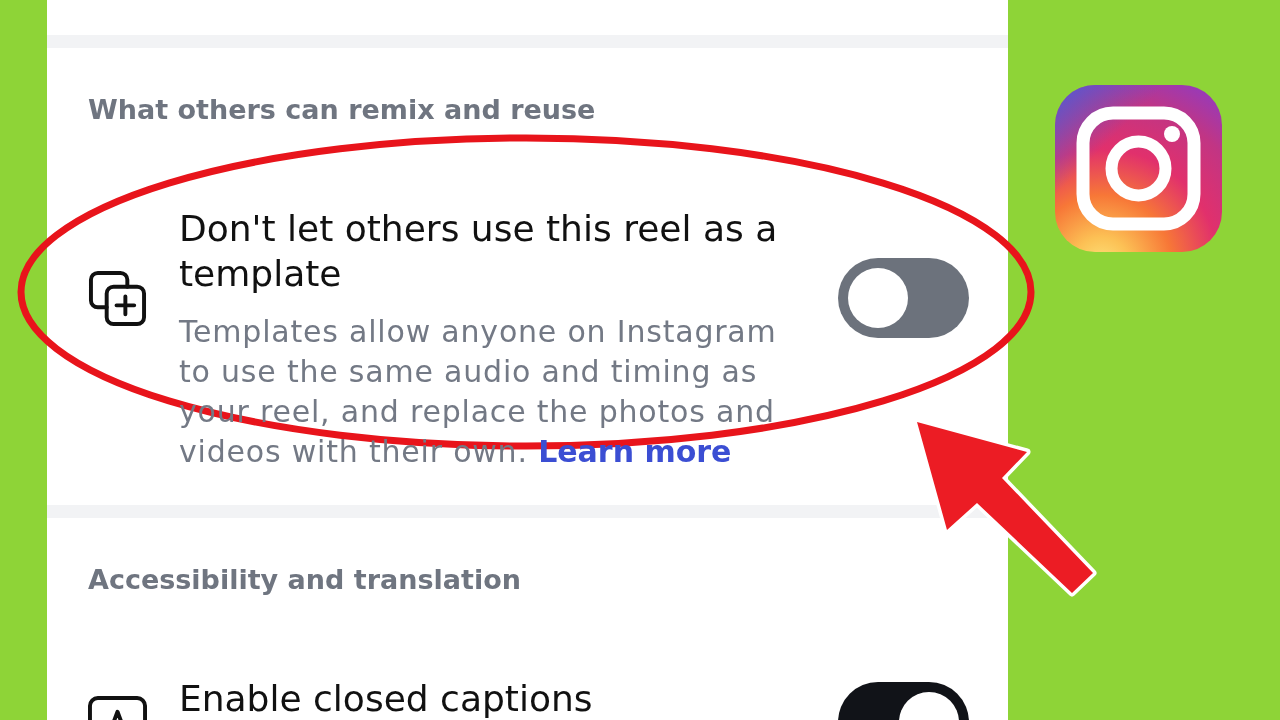  What do you see at coordinates (386, 698) in the screenshot?
I see `setting-title: Enable closed captions` at bounding box center [386, 698].